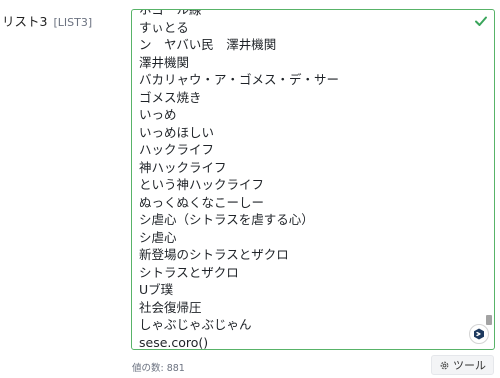  What do you see at coordinates (183, 167) in the screenshot?
I see `list-item: 神ハックライフ` at bounding box center [183, 167].